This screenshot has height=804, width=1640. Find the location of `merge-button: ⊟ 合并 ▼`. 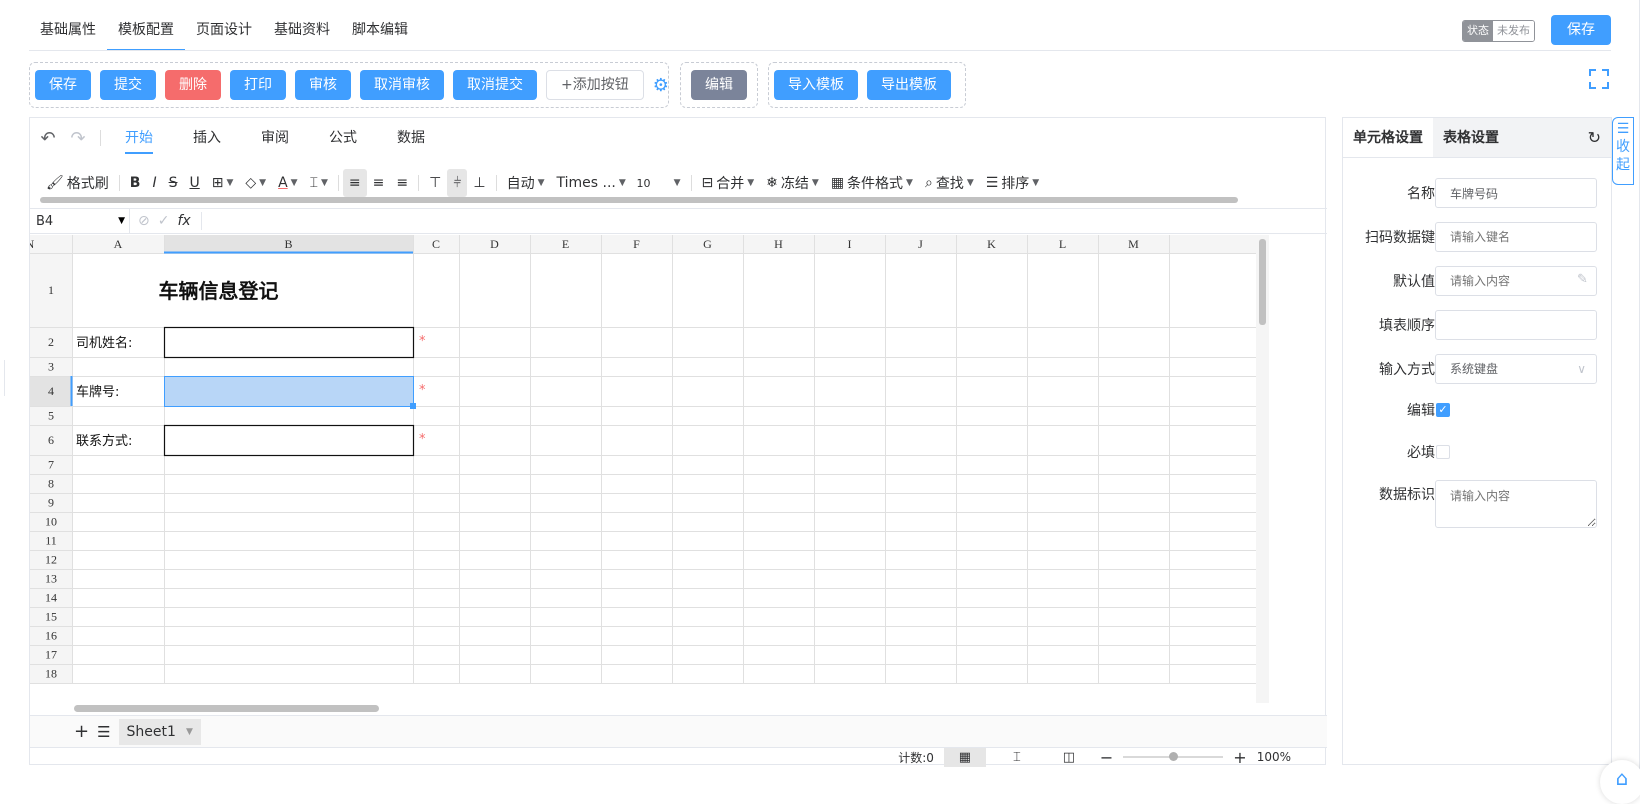

merge-button: ⊟ 合并 ▼ is located at coordinates (728, 183).